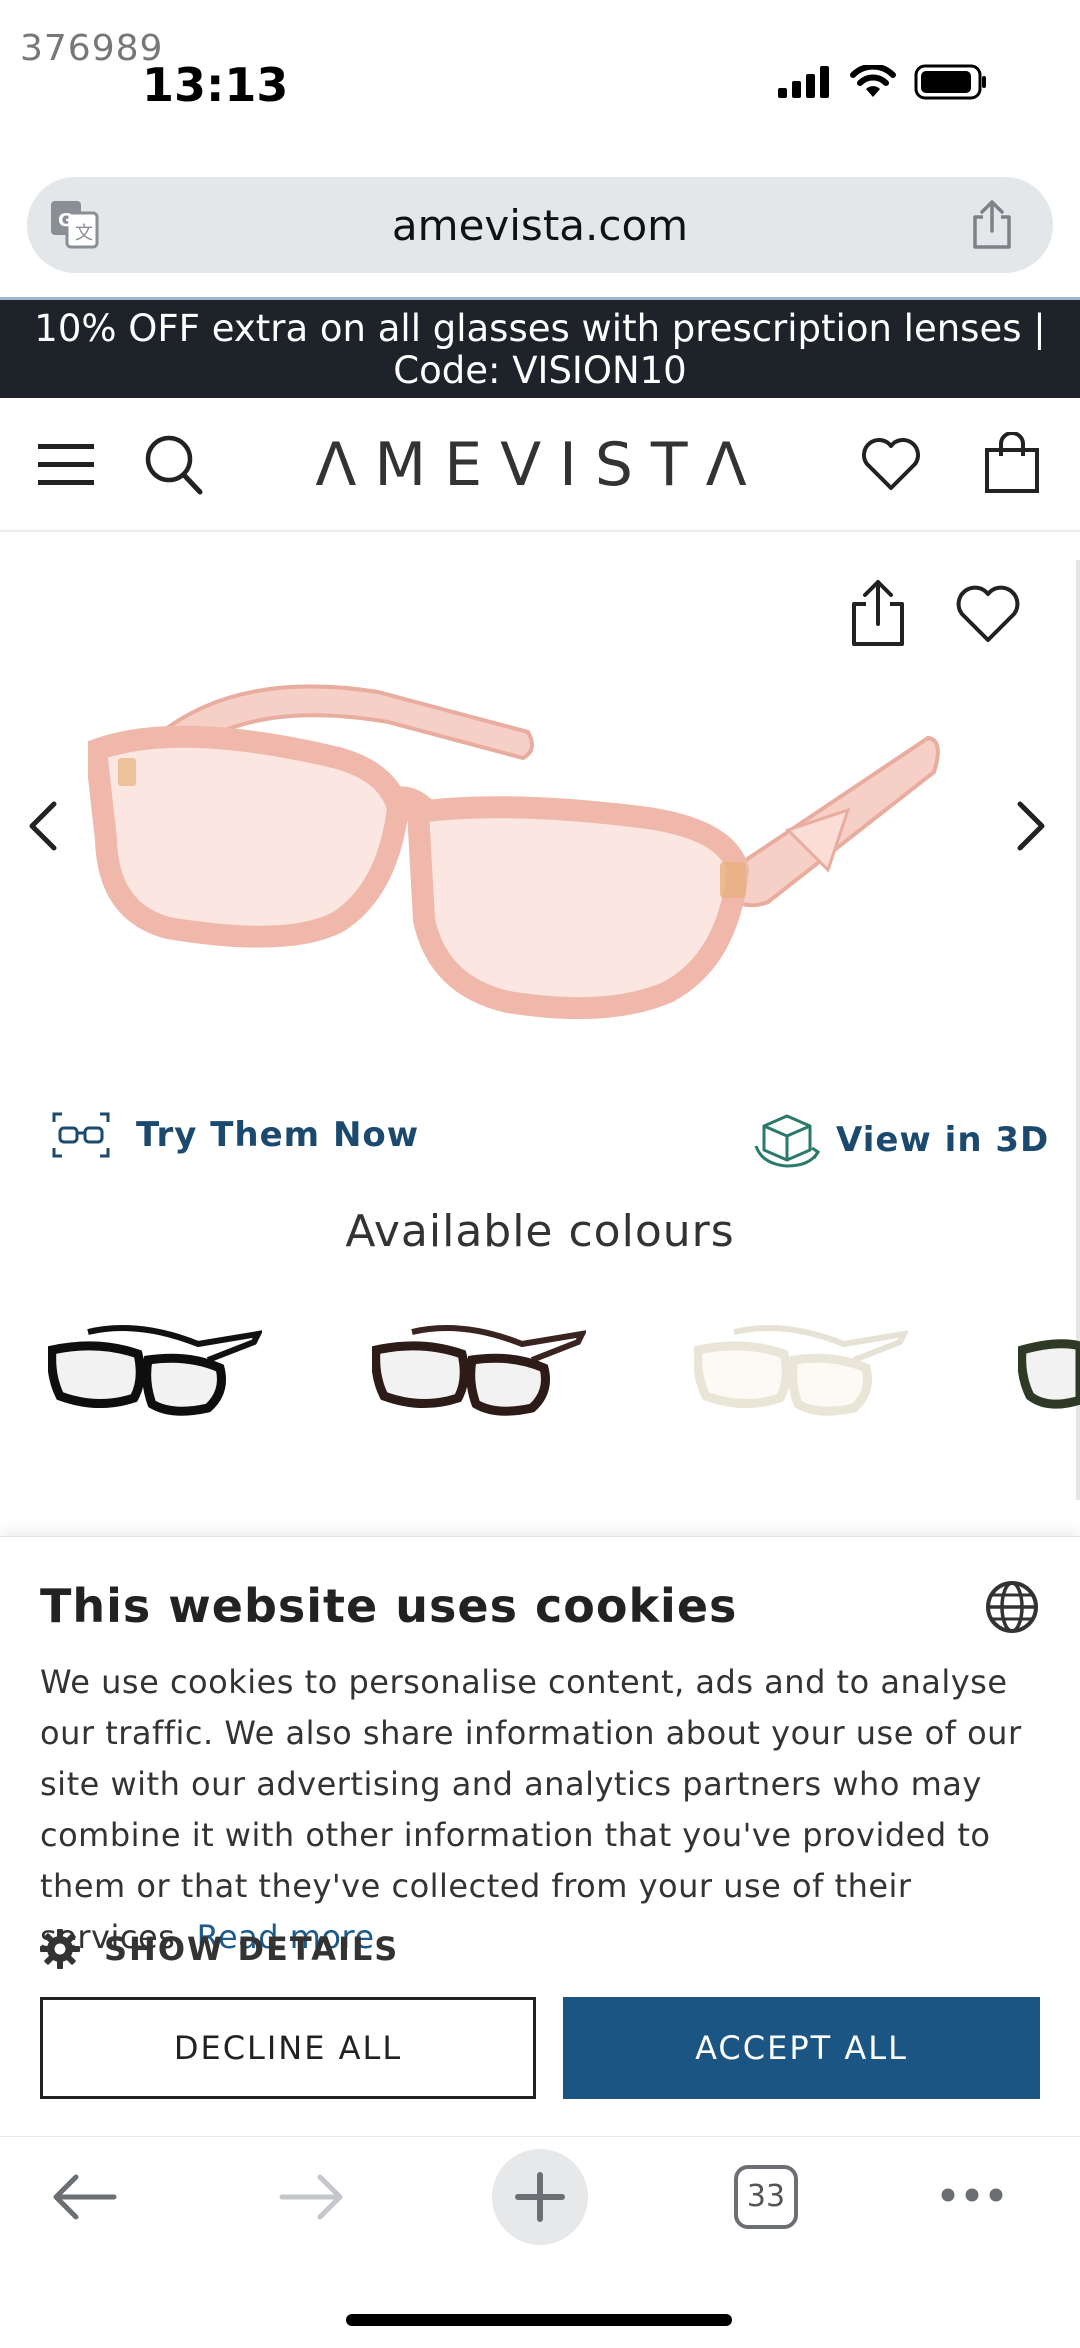 The image size is (1080, 2348). I want to click on product-share-icon, so click(878, 613).